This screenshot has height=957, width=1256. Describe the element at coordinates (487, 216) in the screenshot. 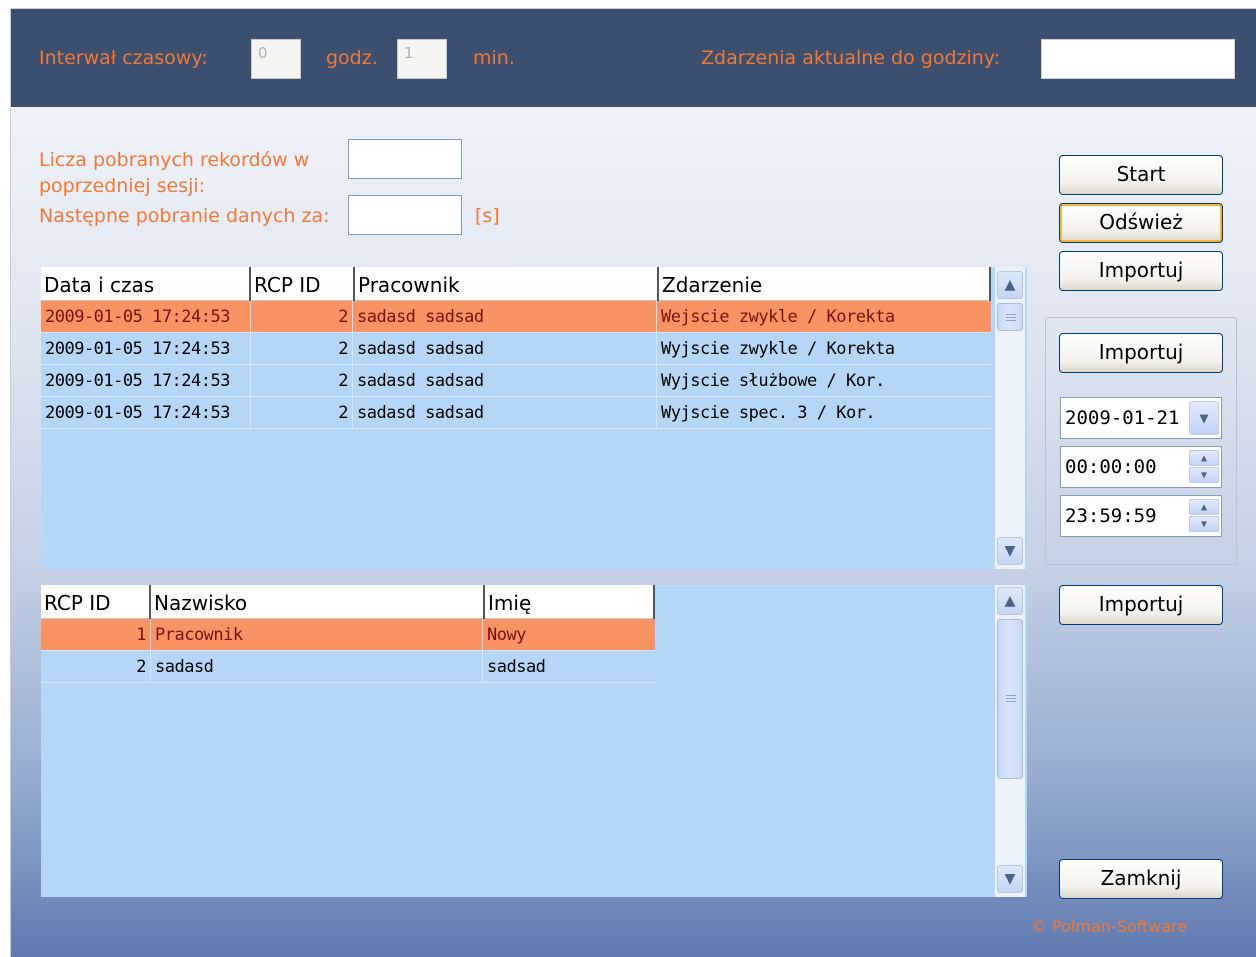

I see `next-fetch-unit: [s]` at that location.